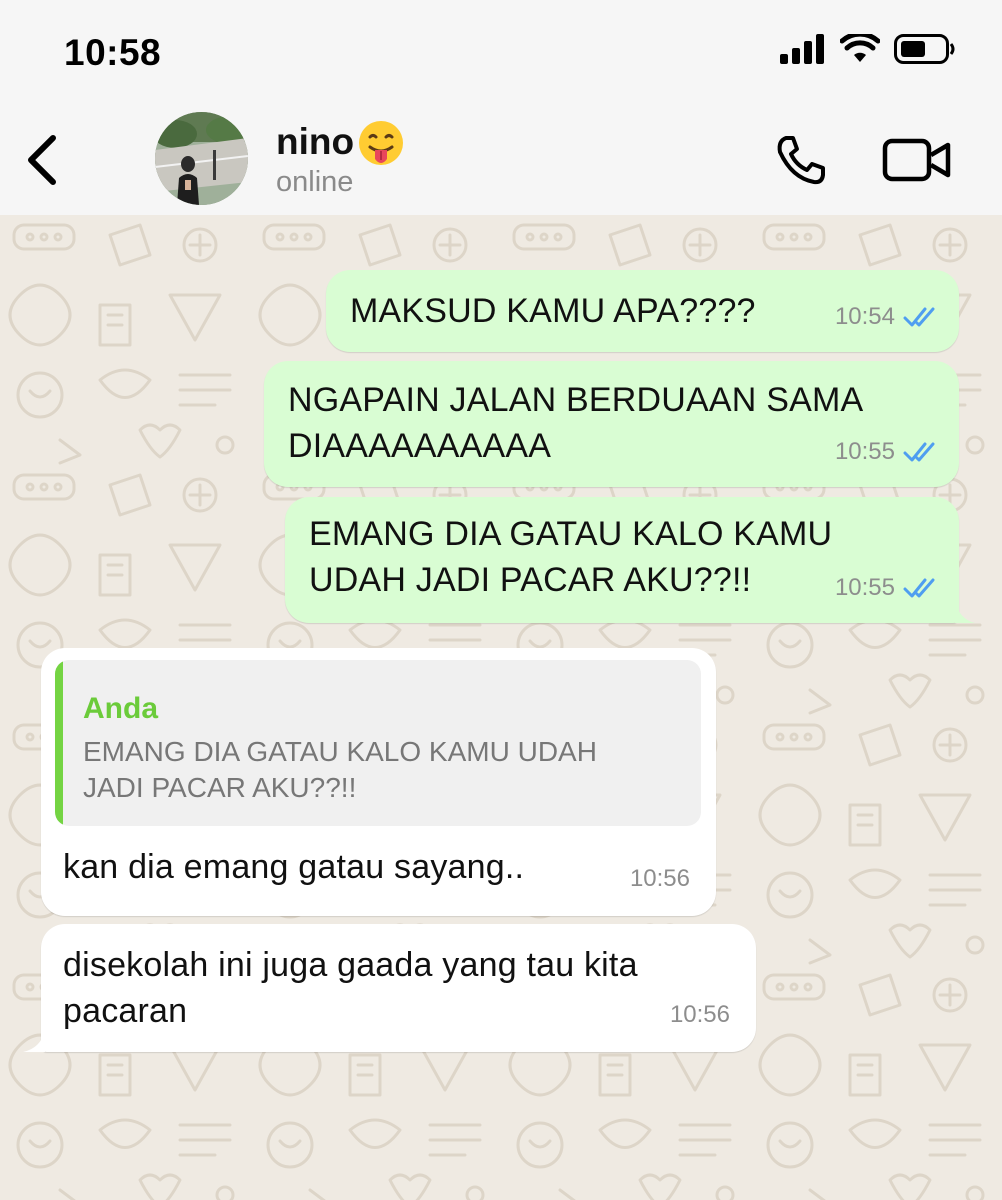 This screenshot has height=1200, width=1002. I want to click on chevron-left-icon, so click(42, 160).